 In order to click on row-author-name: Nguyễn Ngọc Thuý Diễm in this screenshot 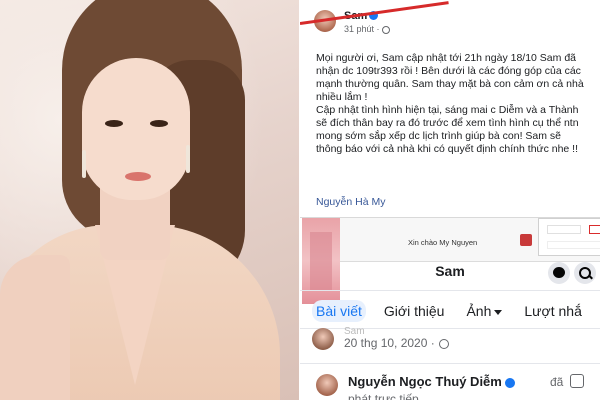, I will do `click(425, 381)`.